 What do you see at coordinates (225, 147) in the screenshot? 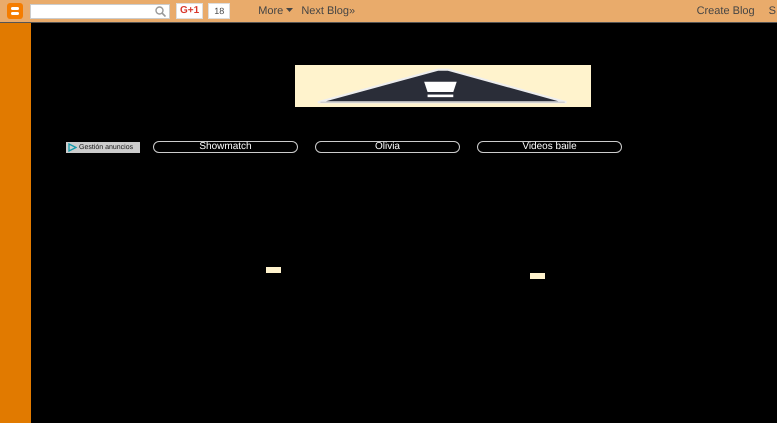
I see `nav-link-pill: Showmatch` at bounding box center [225, 147].